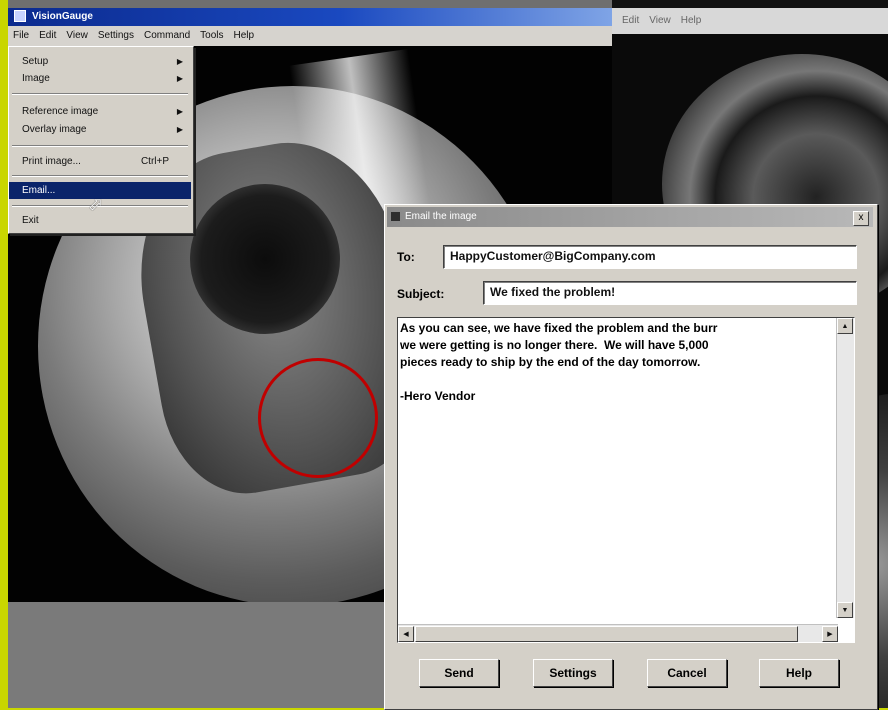  What do you see at coordinates (36, 78) in the screenshot?
I see `menu-item-label: Image` at bounding box center [36, 78].